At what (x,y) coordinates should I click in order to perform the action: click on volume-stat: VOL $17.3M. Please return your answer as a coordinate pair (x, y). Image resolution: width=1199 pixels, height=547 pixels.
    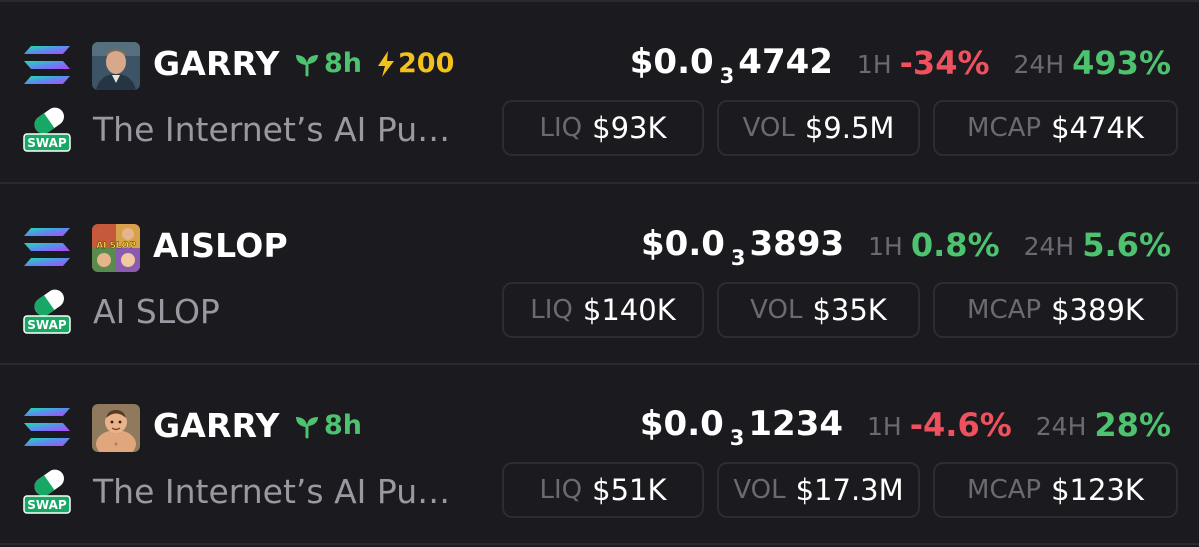
    Looking at the image, I should click on (818, 490).